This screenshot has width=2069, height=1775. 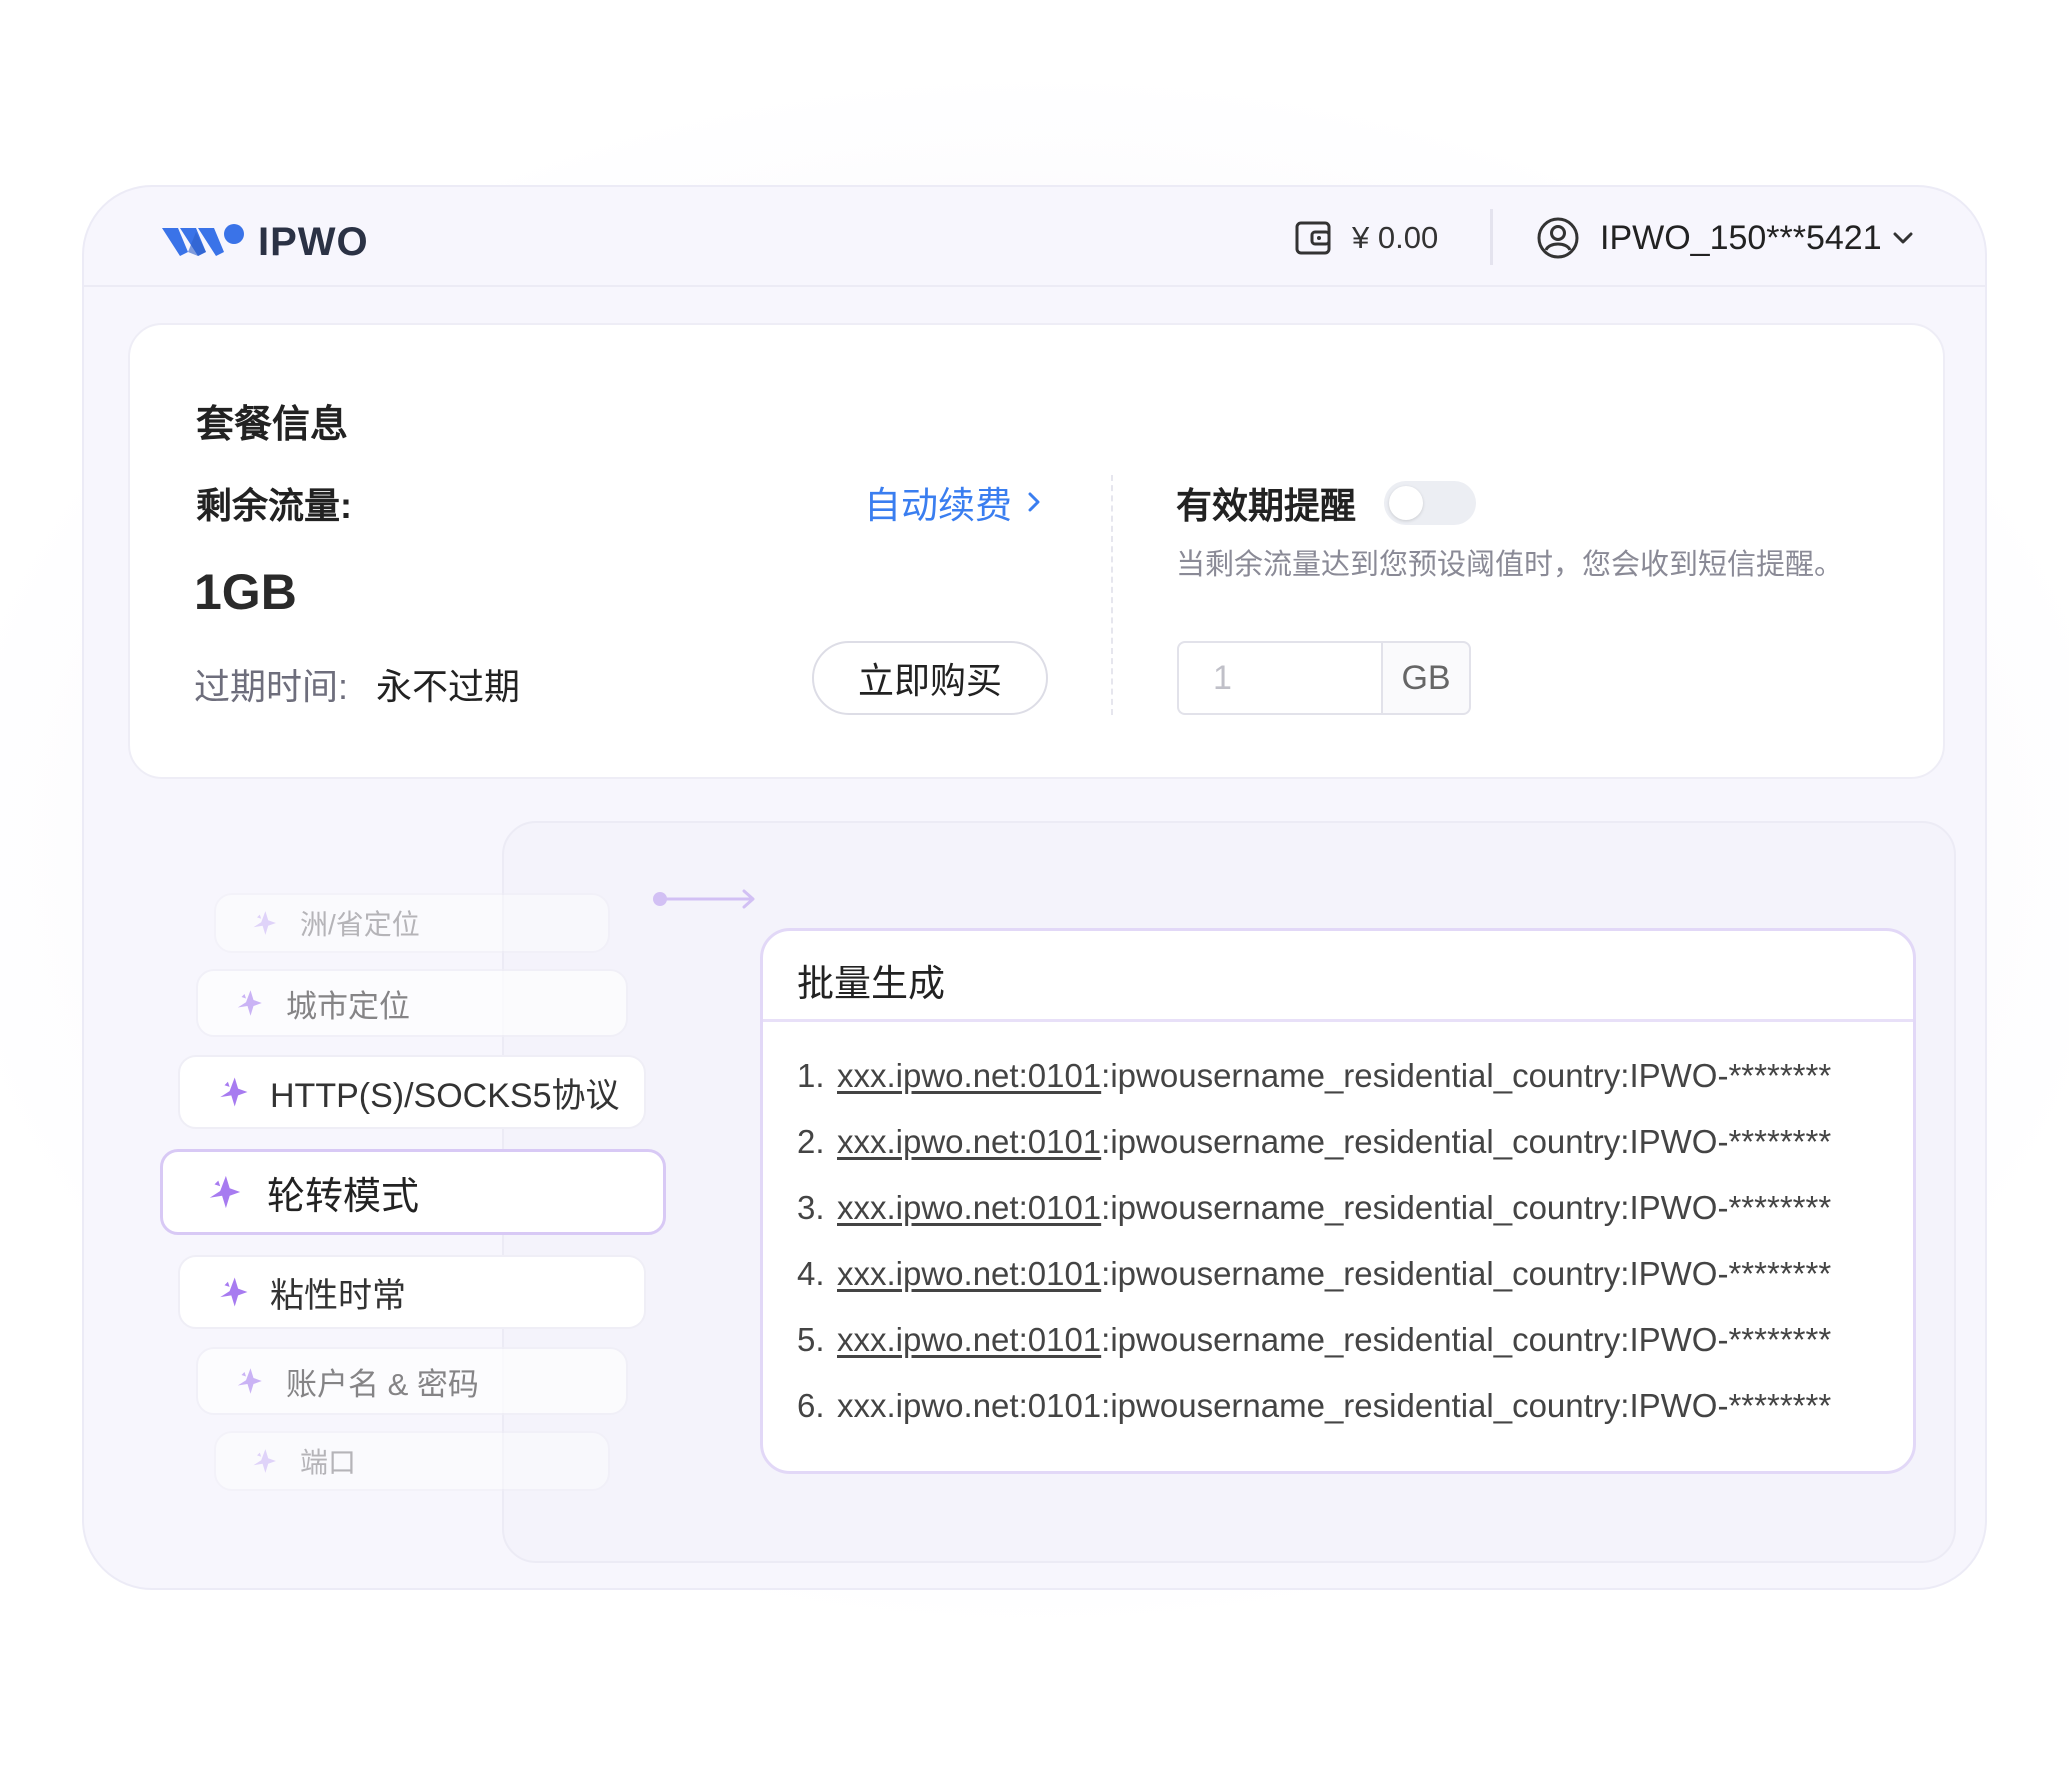 I want to click on expiry-label: 过期时间:, so click(x=271, y=686).